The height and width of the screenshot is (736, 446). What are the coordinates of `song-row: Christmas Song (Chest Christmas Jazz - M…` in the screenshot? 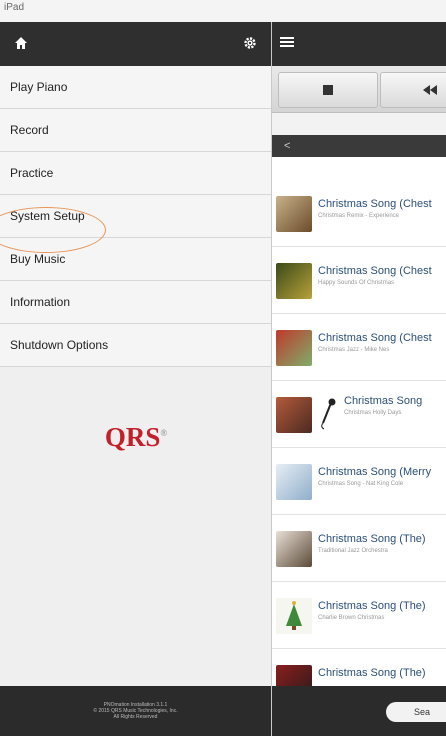 It's located at (359, 347).